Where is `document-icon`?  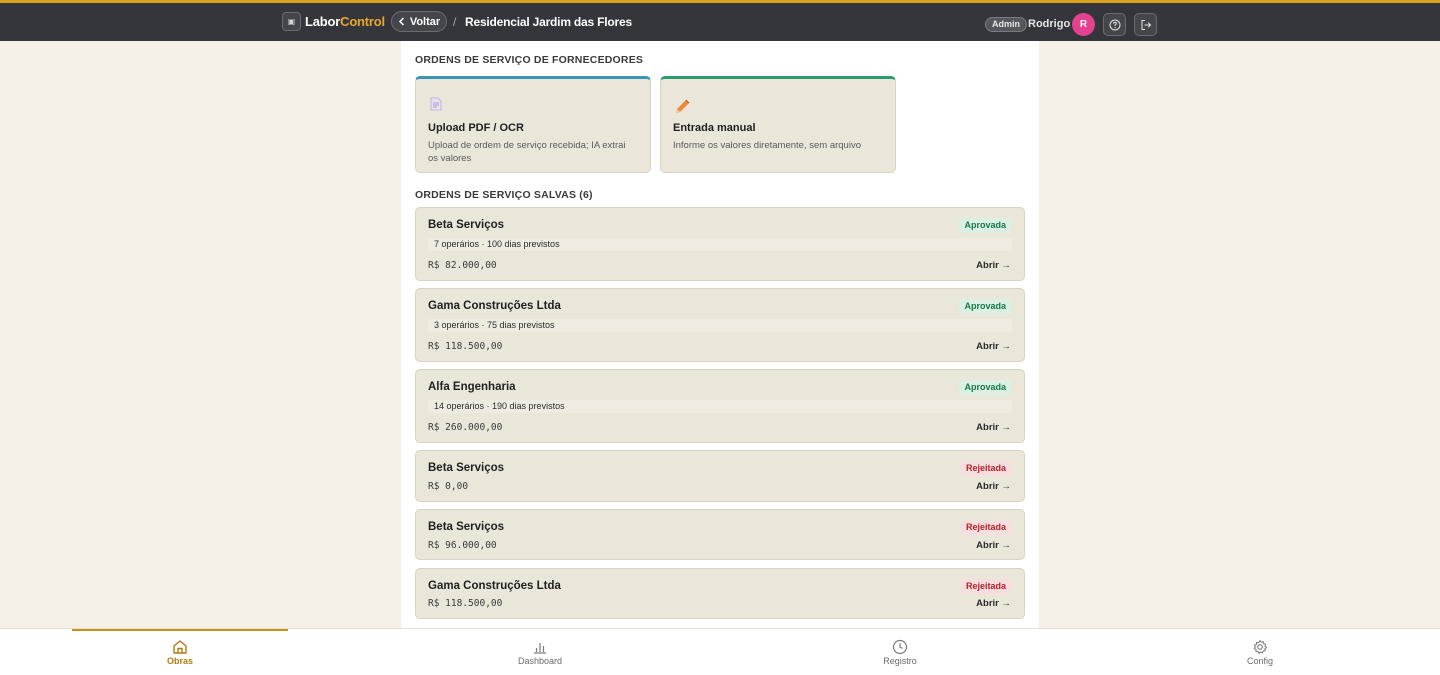 document-icon is located at coordinates (436, 106).